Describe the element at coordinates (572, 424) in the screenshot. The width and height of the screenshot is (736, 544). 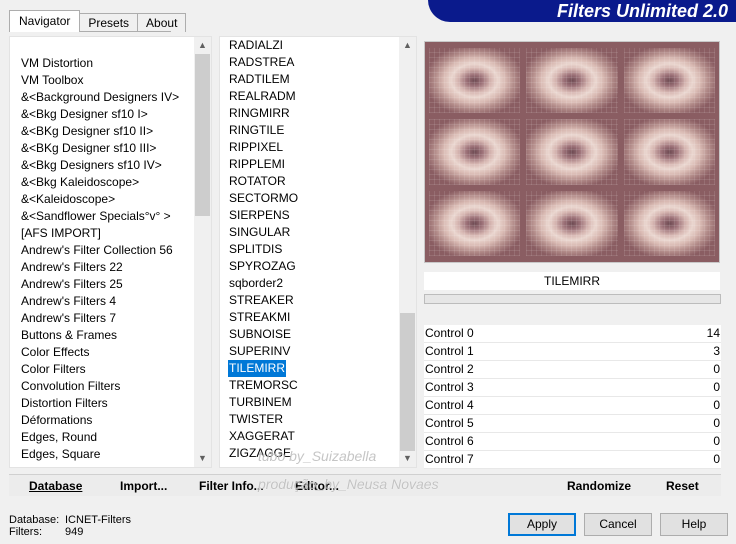
I see `control-row: Control 5 0` at that location.